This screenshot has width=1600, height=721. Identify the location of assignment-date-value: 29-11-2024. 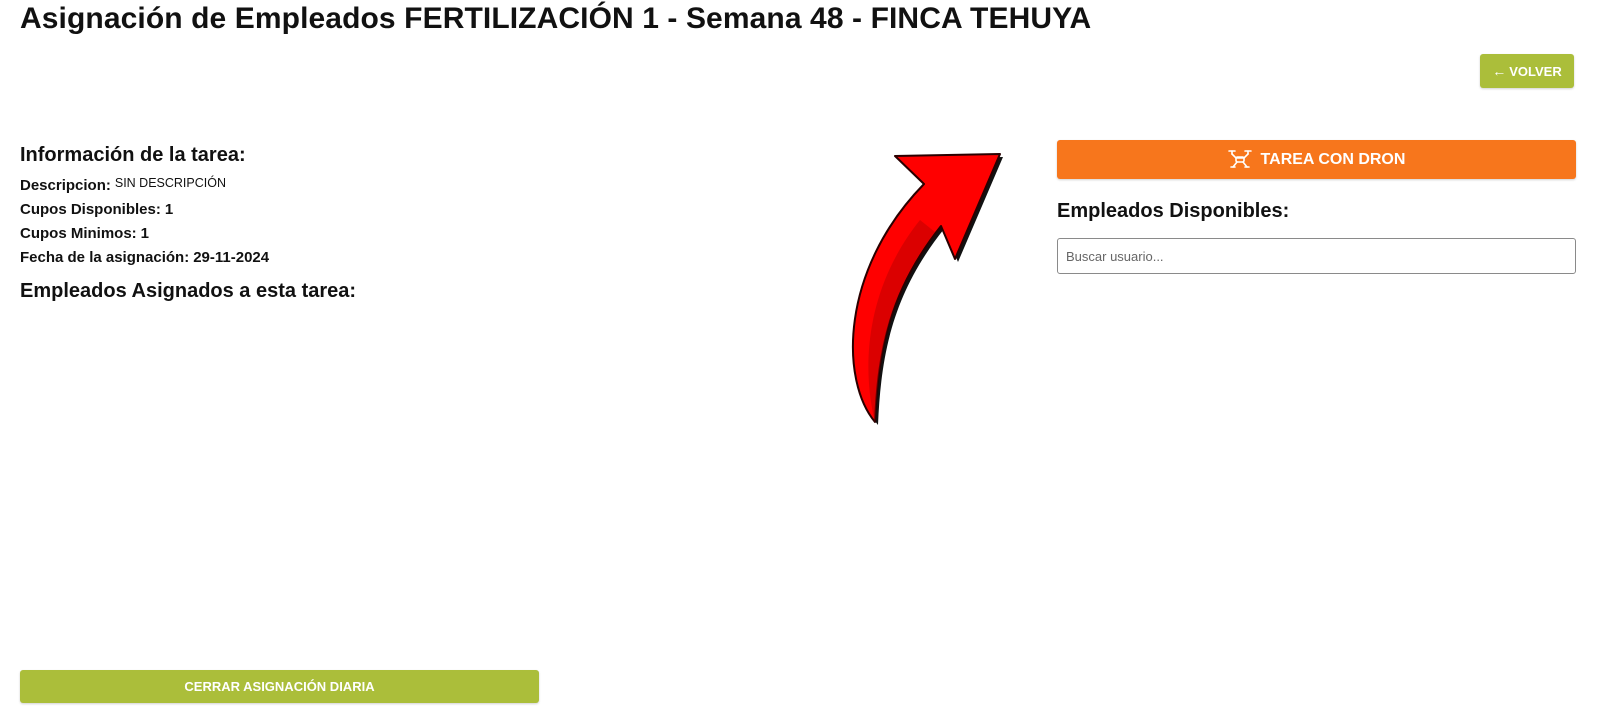
(231, 257).